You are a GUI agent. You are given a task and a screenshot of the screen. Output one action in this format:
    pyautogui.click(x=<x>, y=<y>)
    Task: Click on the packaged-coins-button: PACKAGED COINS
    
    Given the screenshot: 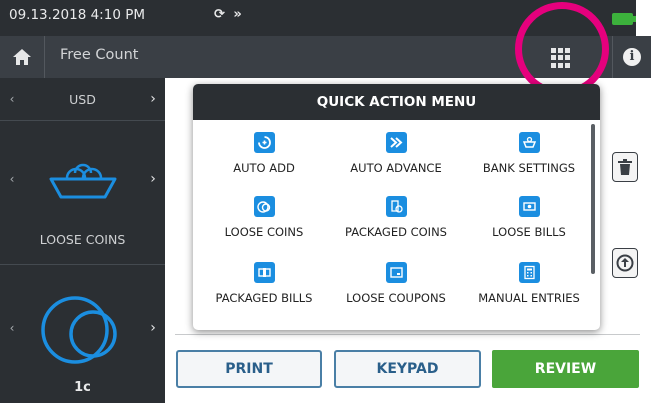 What is the action you would take?
    pyautogui.click(x=396, y=224)
    